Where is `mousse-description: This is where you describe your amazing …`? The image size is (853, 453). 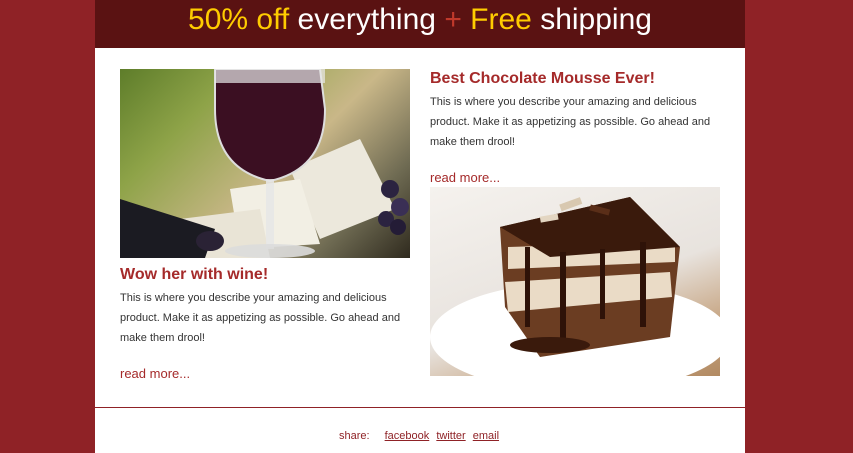 mousse-description: This is where you describe your amazing … is located at coordinates (570, 122).